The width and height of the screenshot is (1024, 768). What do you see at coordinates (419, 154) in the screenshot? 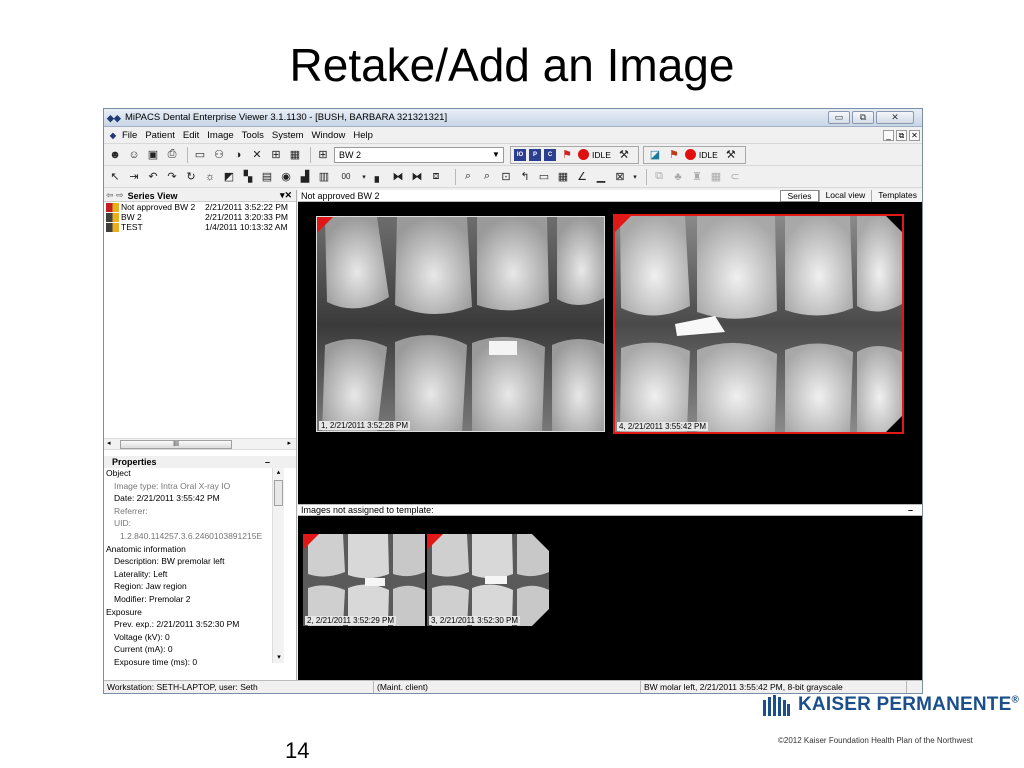
I see `template-select: BW 2 ▼` at bounding box center [419, 154].